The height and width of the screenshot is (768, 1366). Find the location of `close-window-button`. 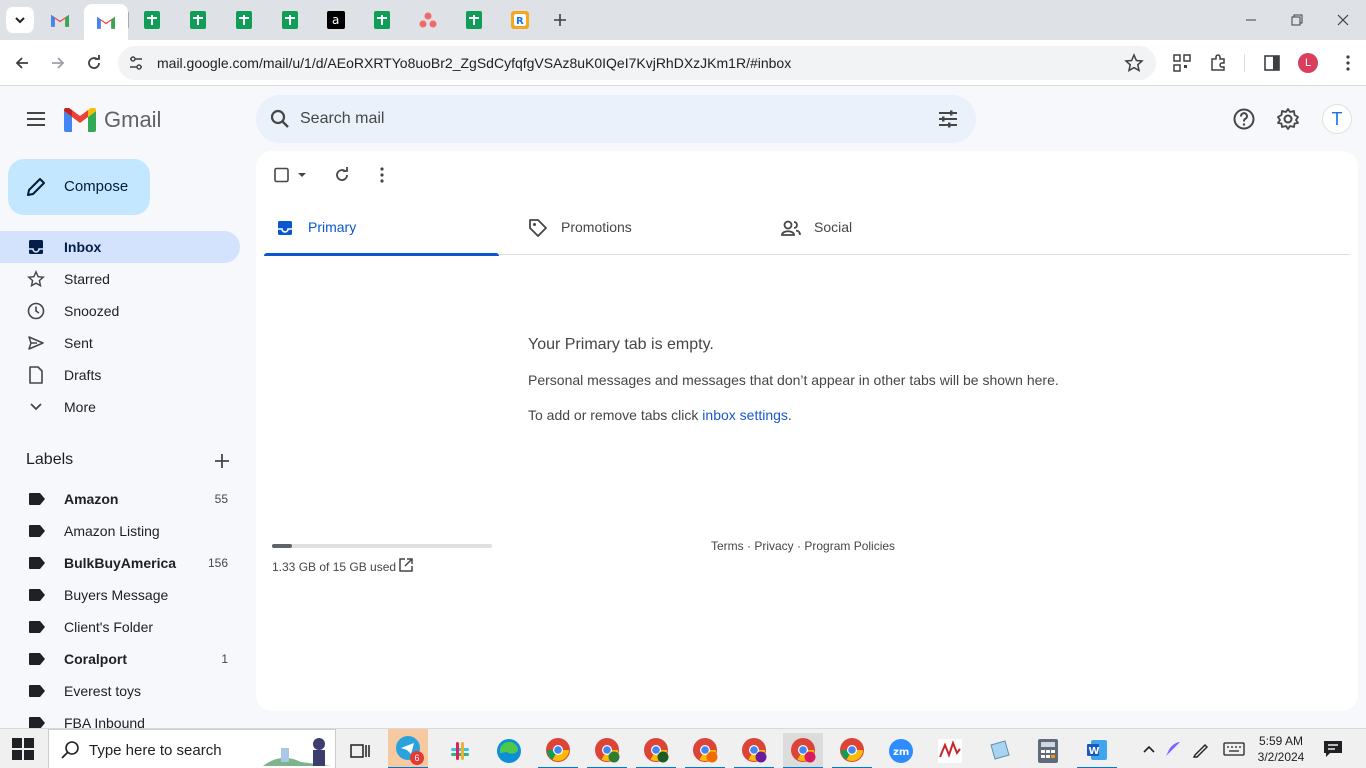

close-window-button is located at coordinates (1343, 20).